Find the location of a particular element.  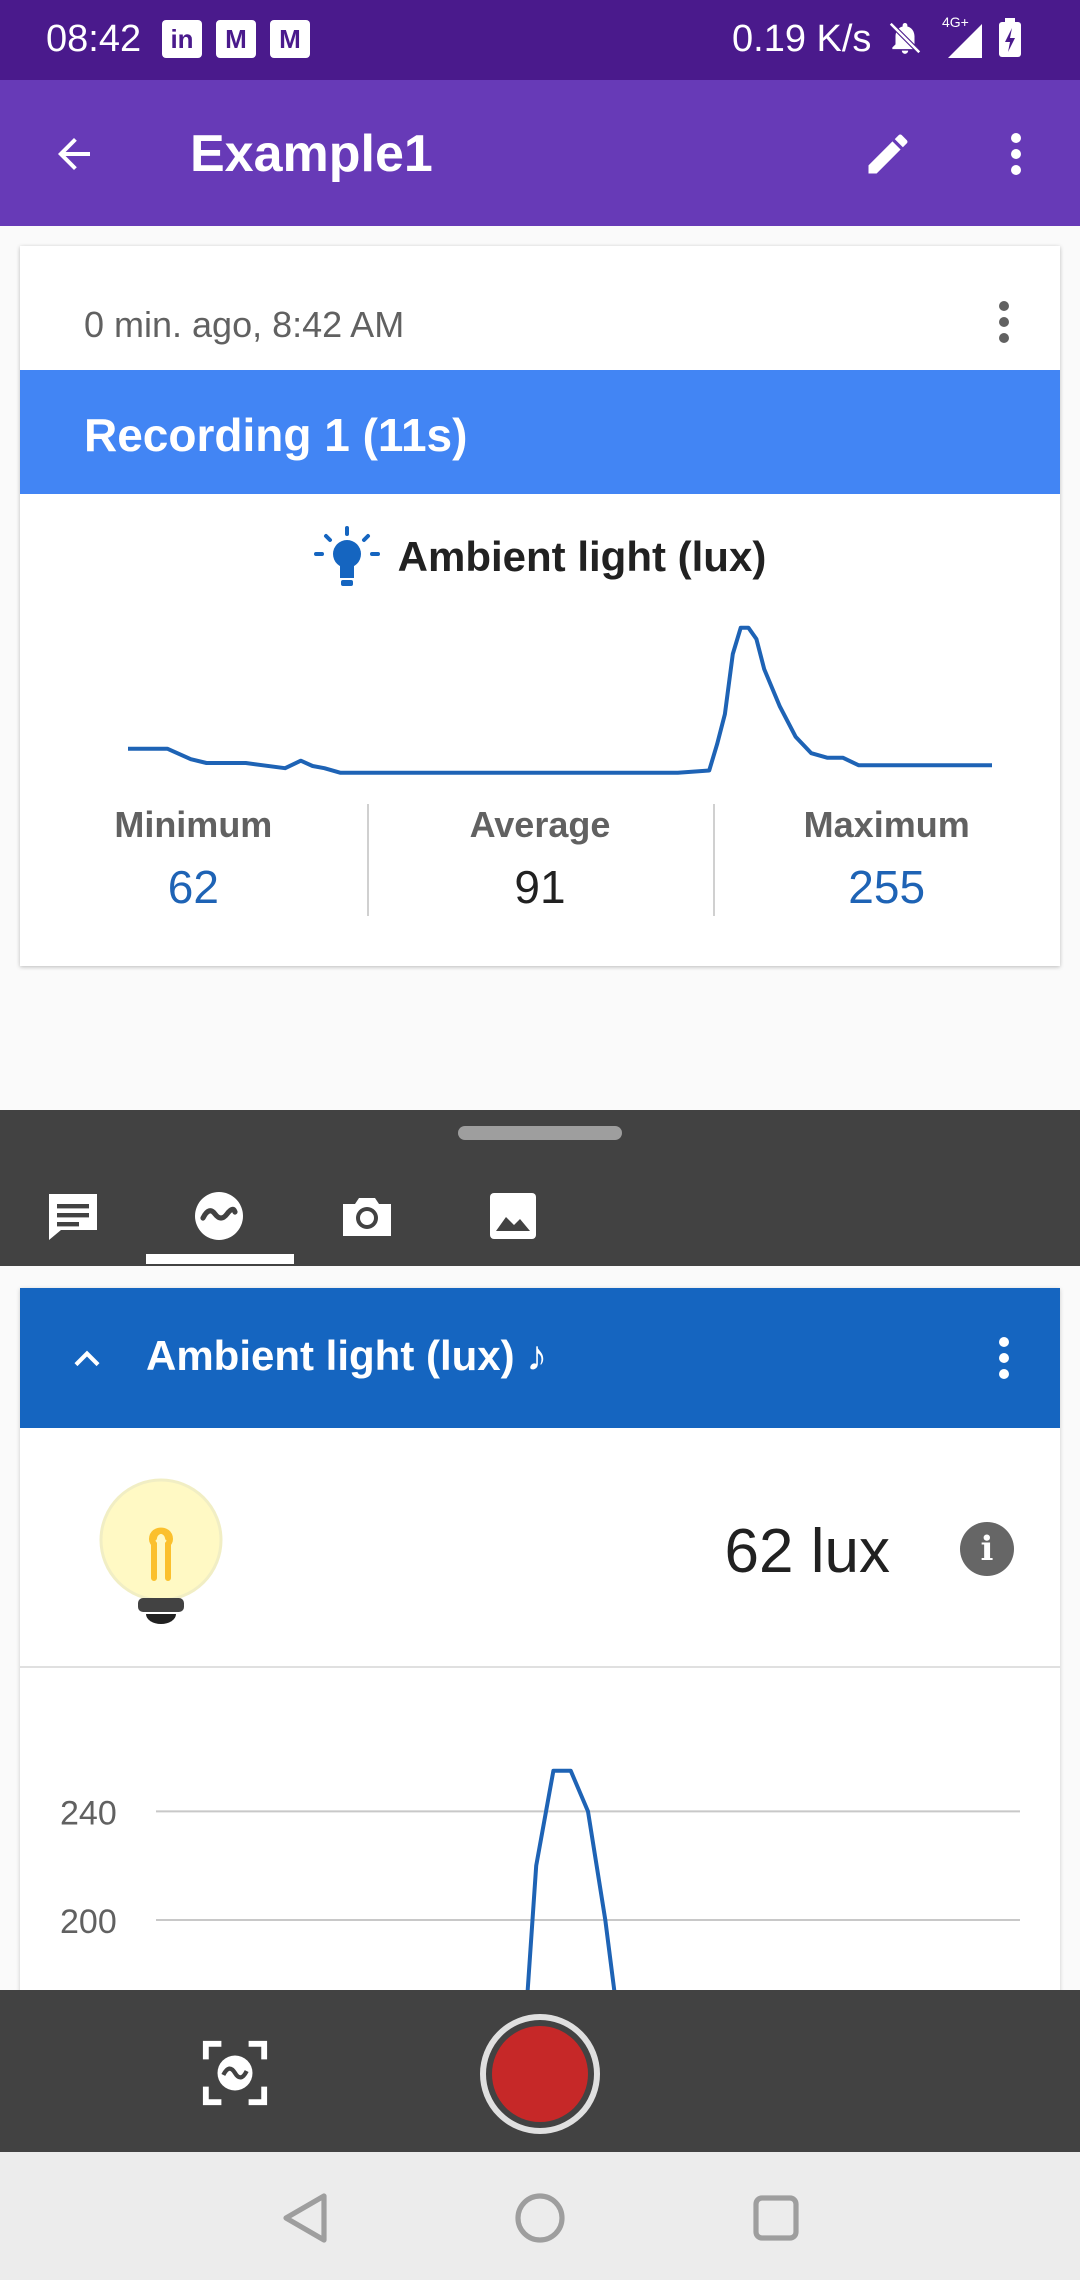

stat-value: 255 is located at coordinates (887, 887).